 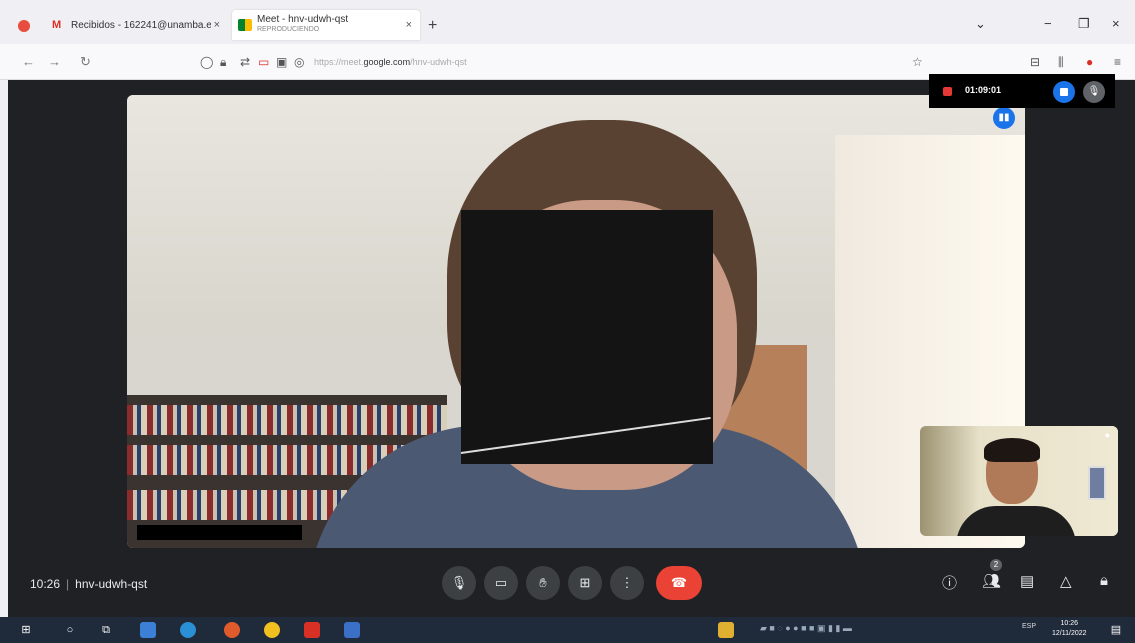 What do you see at coordinates (245, 62) in the screenshot?
I see `permissions-icon: ⇄` at bounding box center [245, 62].